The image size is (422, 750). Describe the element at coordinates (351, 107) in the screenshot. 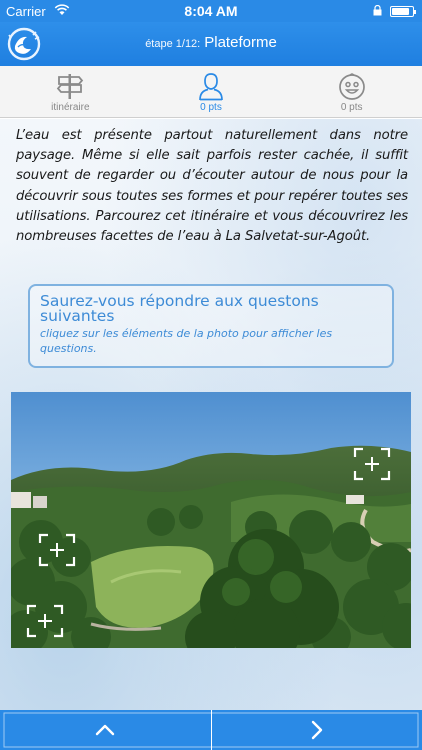

I see `tab-points-kids-label: 0 pts` at that location.